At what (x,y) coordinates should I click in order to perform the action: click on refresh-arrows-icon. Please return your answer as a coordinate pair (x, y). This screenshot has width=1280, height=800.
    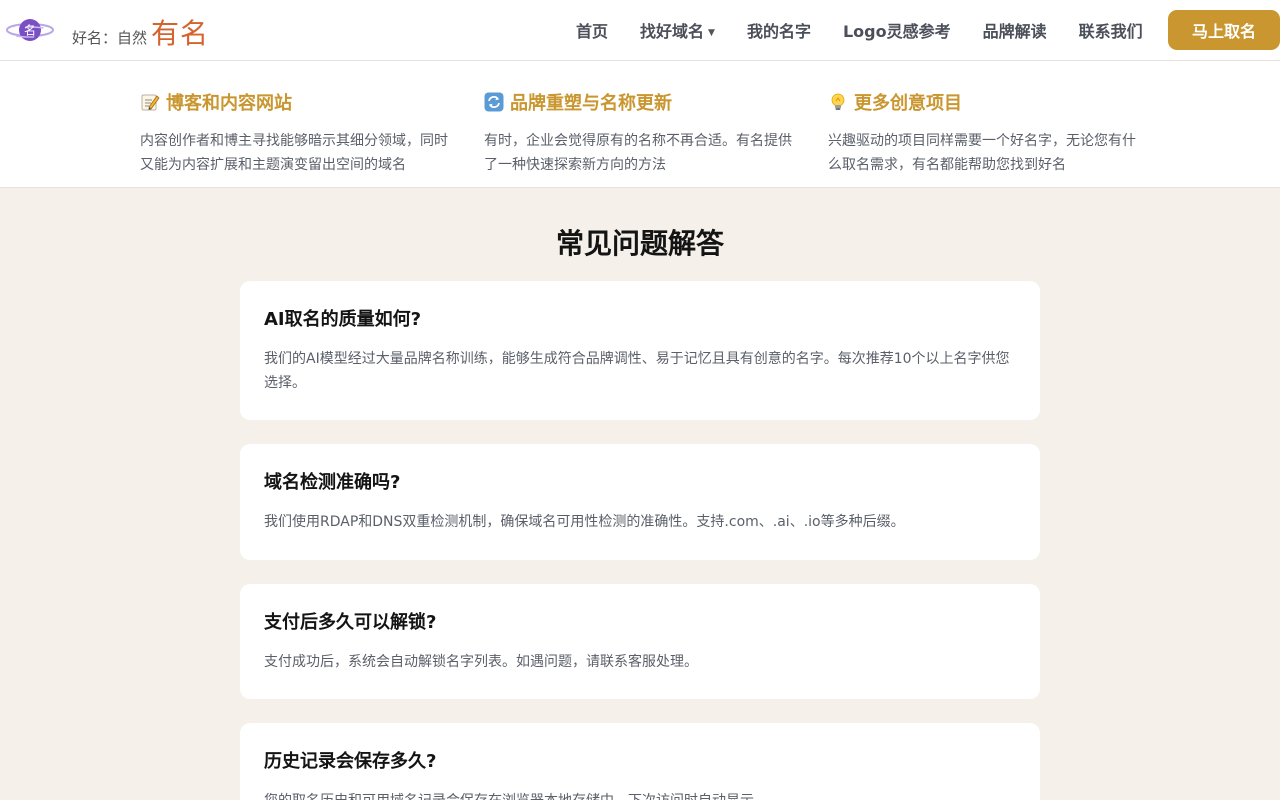
    Looking at the image, I should click on (494, 102).